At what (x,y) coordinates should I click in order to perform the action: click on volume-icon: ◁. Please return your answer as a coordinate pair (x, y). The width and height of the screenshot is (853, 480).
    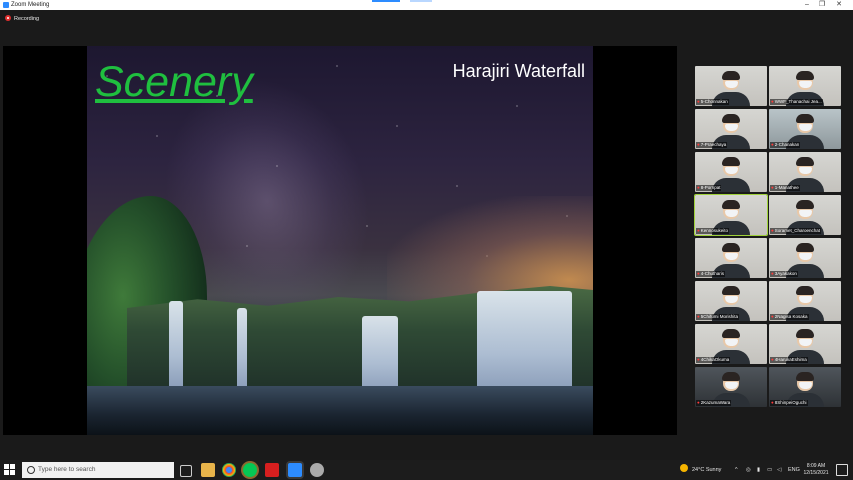
    Looking at the image, I should click on (779, 470).